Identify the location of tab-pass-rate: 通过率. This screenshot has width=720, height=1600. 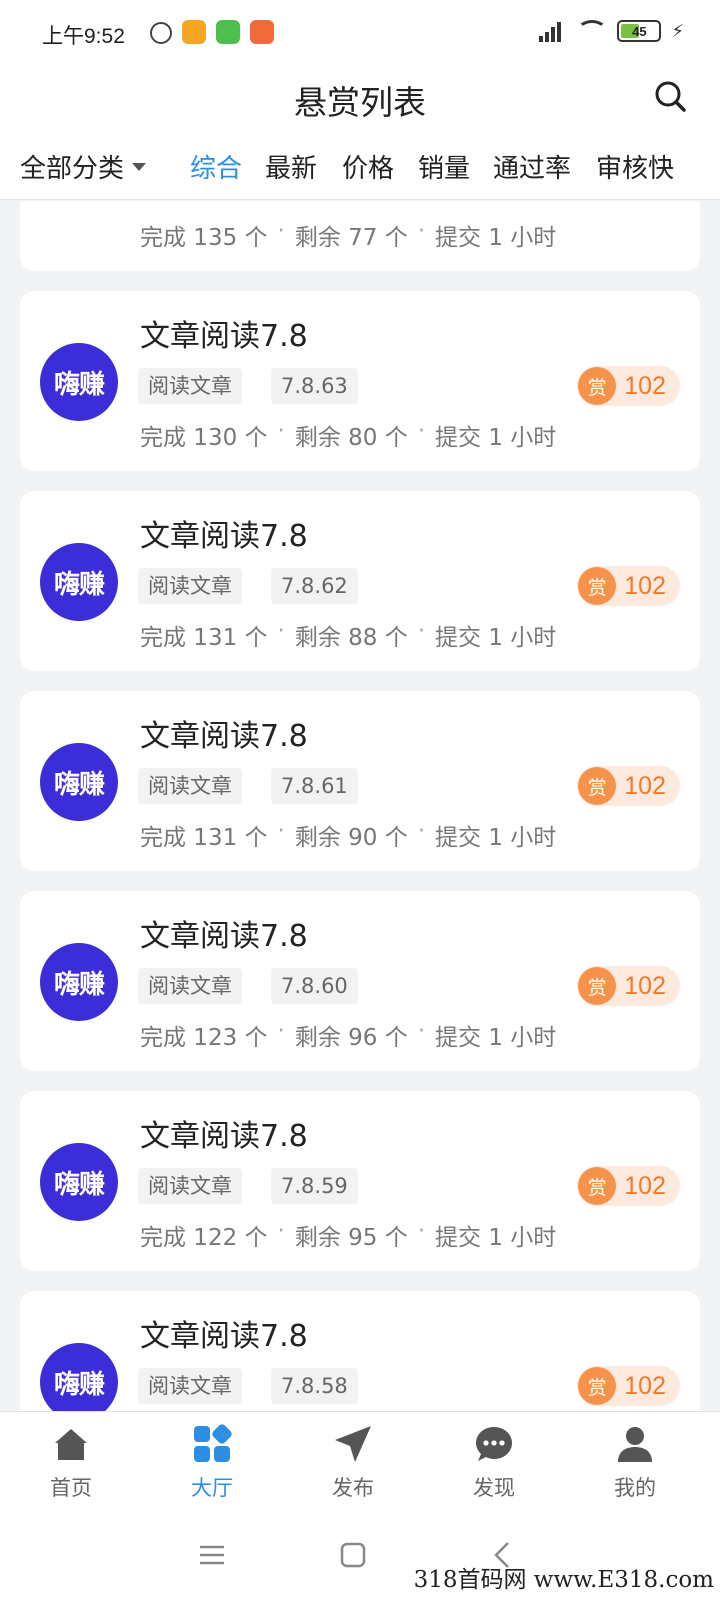
(532, 166).